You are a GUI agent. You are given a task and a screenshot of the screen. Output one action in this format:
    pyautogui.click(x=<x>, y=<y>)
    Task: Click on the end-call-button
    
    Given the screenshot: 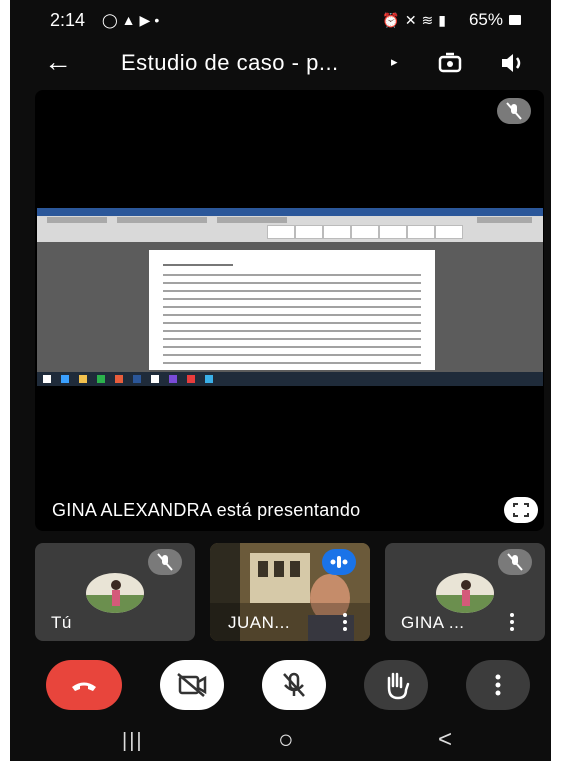 What is the action you would take?
    pyautogui.click(x=84, y=685)
    